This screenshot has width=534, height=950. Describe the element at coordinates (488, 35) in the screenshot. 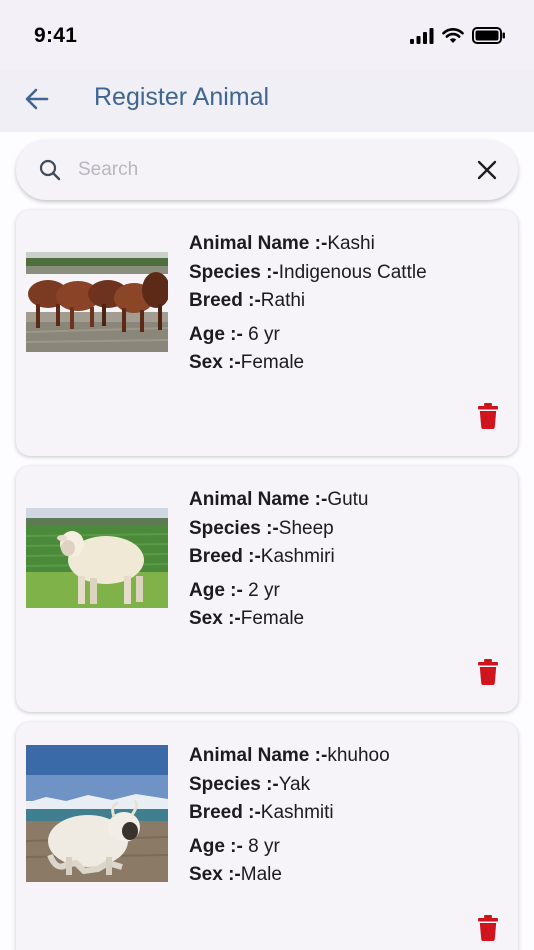

I see `battery-icon` at that location.